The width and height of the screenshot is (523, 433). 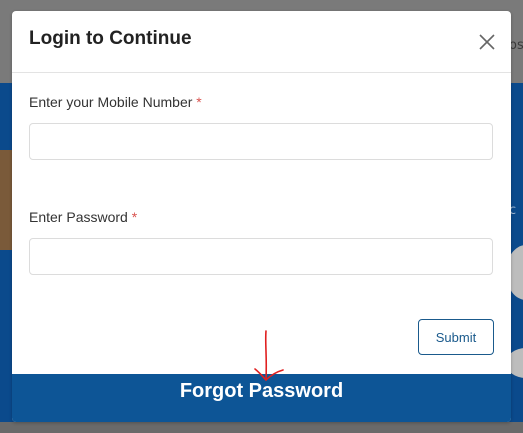 I want to click on password-label: Enter Password *, so click(x=83, y=217).